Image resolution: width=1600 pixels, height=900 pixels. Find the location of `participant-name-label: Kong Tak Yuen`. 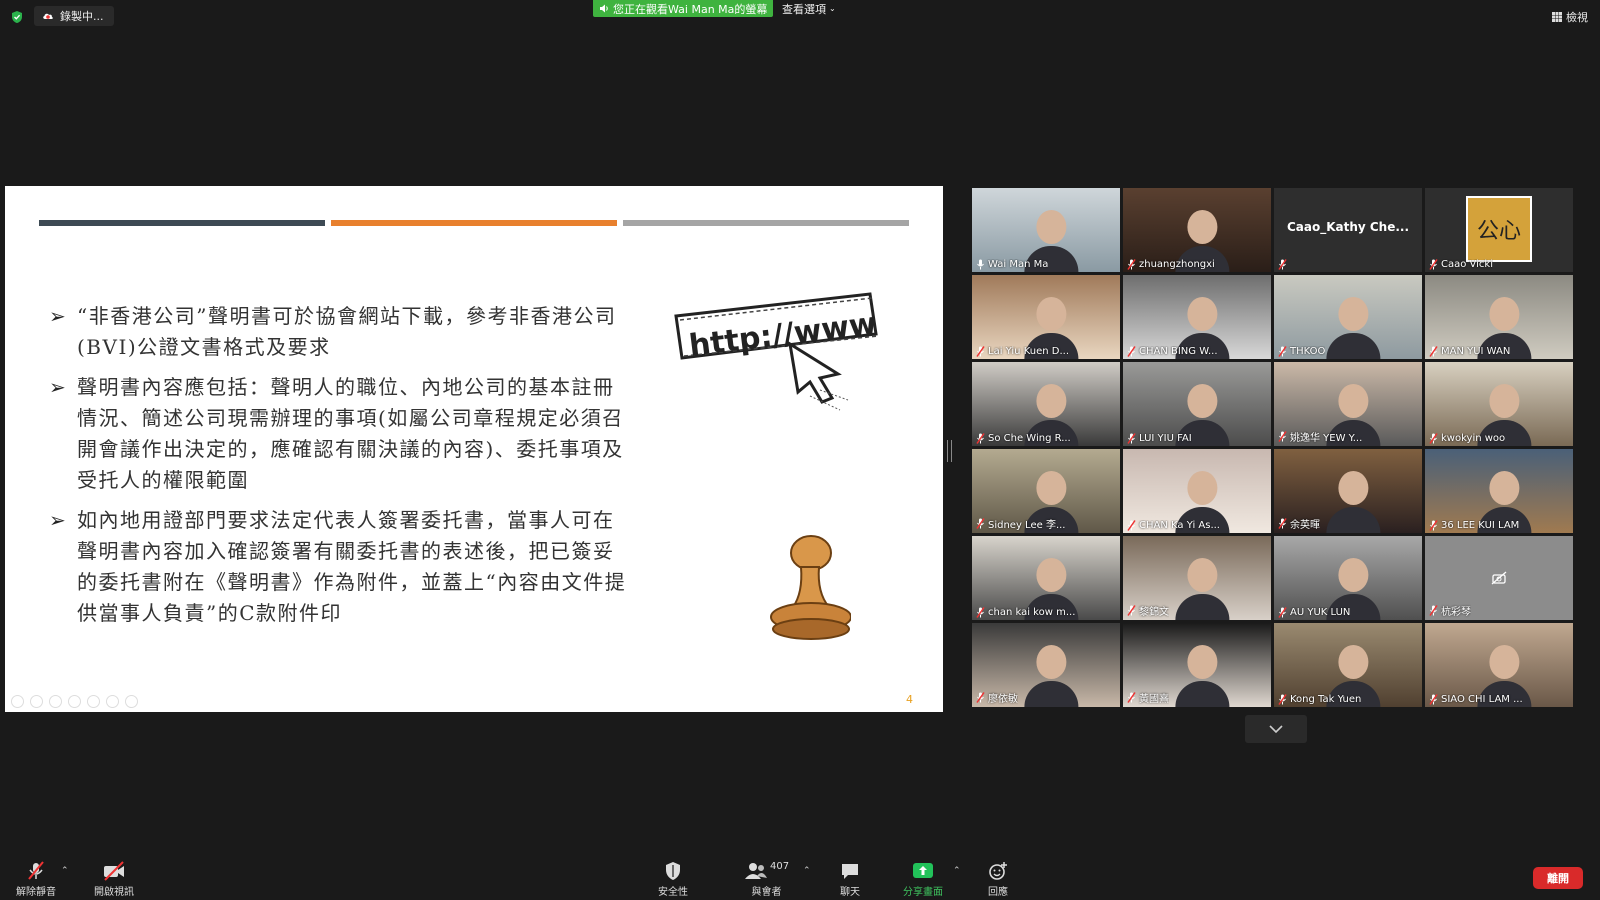

participant-name-label: Kong Tak Yuen is located at coordinates (1326, 699).